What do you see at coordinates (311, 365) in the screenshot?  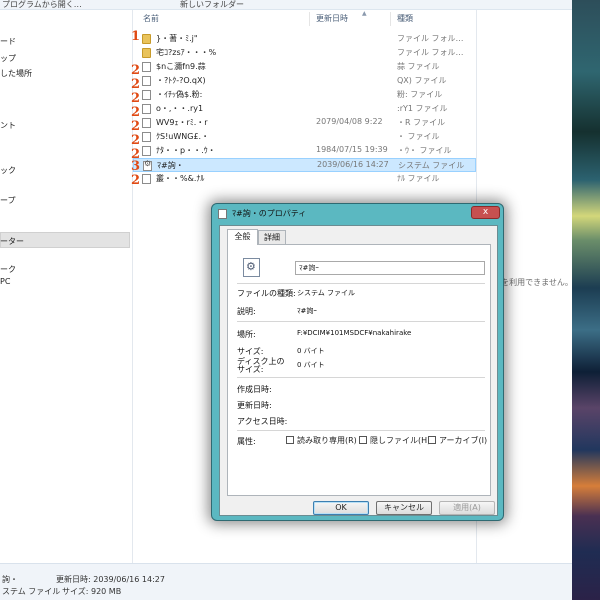 I see `disk-size-value: 0 バイト` at bounding box center [311, 365].